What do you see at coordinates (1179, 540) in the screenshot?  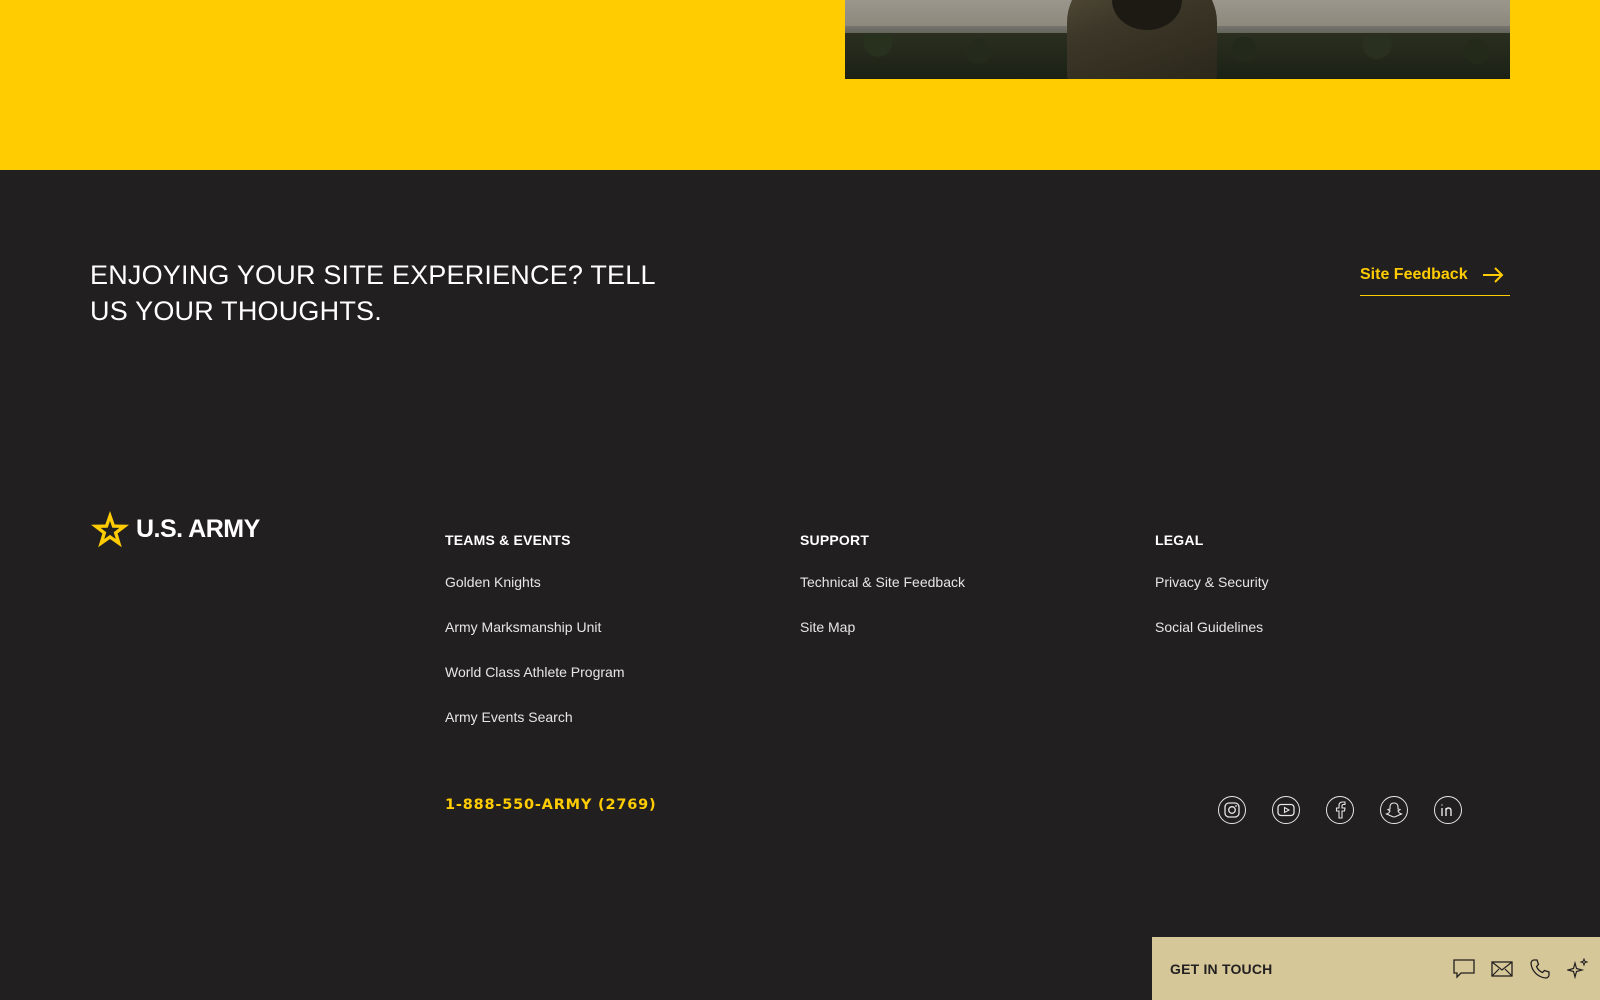 I see `column-heading: LEGAL` at bounding box center [1179, 540].